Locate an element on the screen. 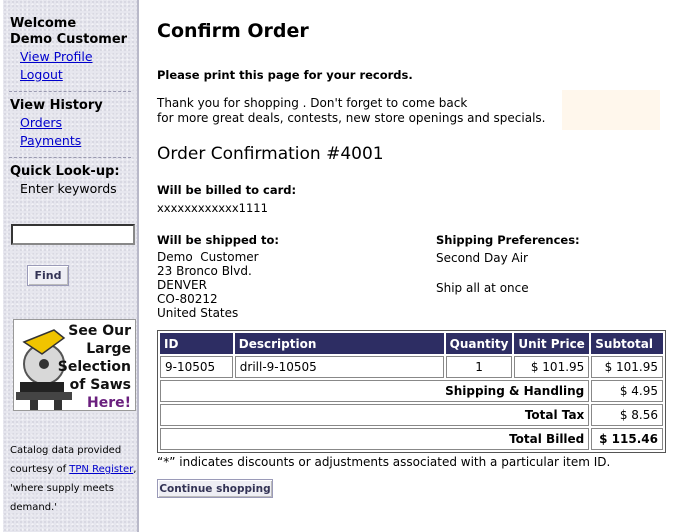 The width and height of the screenshot is (678, 532). ad-line: Large is located at coordinates (108, 349).